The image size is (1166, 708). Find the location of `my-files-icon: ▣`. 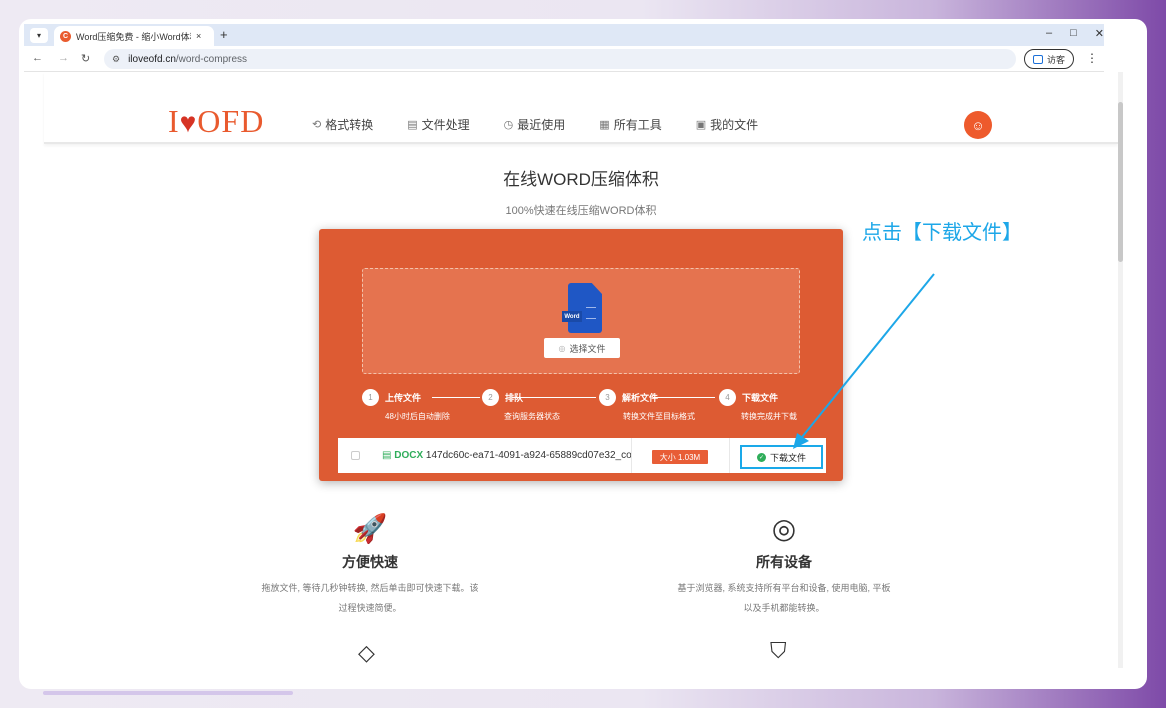

my-files-icon: ▣ is located at coordinates (701, 125).